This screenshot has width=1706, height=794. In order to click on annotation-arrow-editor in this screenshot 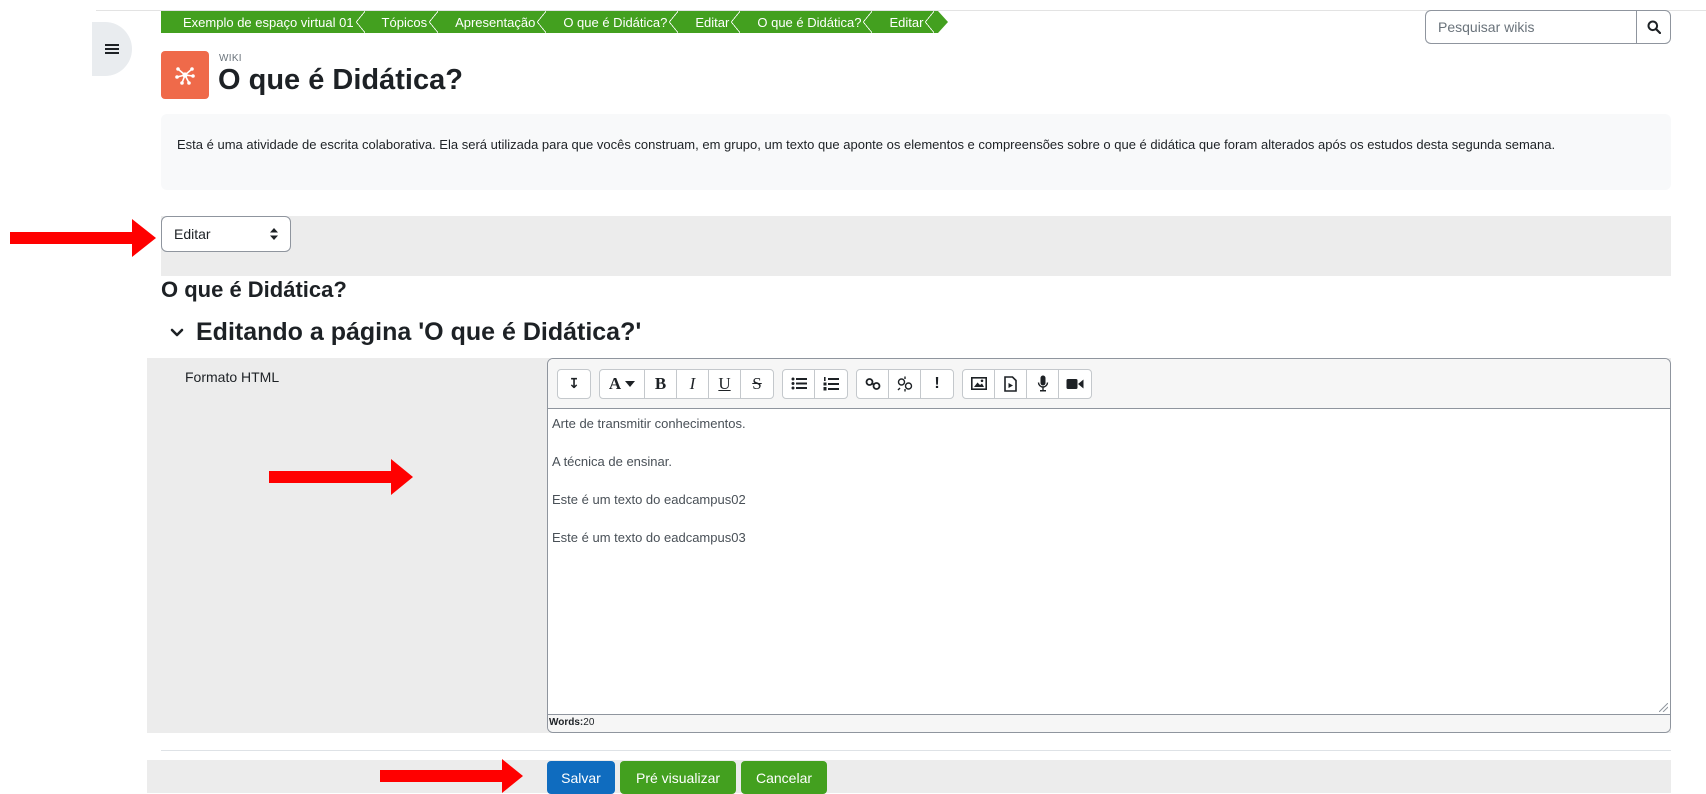, I will do `click(341, 477)`.